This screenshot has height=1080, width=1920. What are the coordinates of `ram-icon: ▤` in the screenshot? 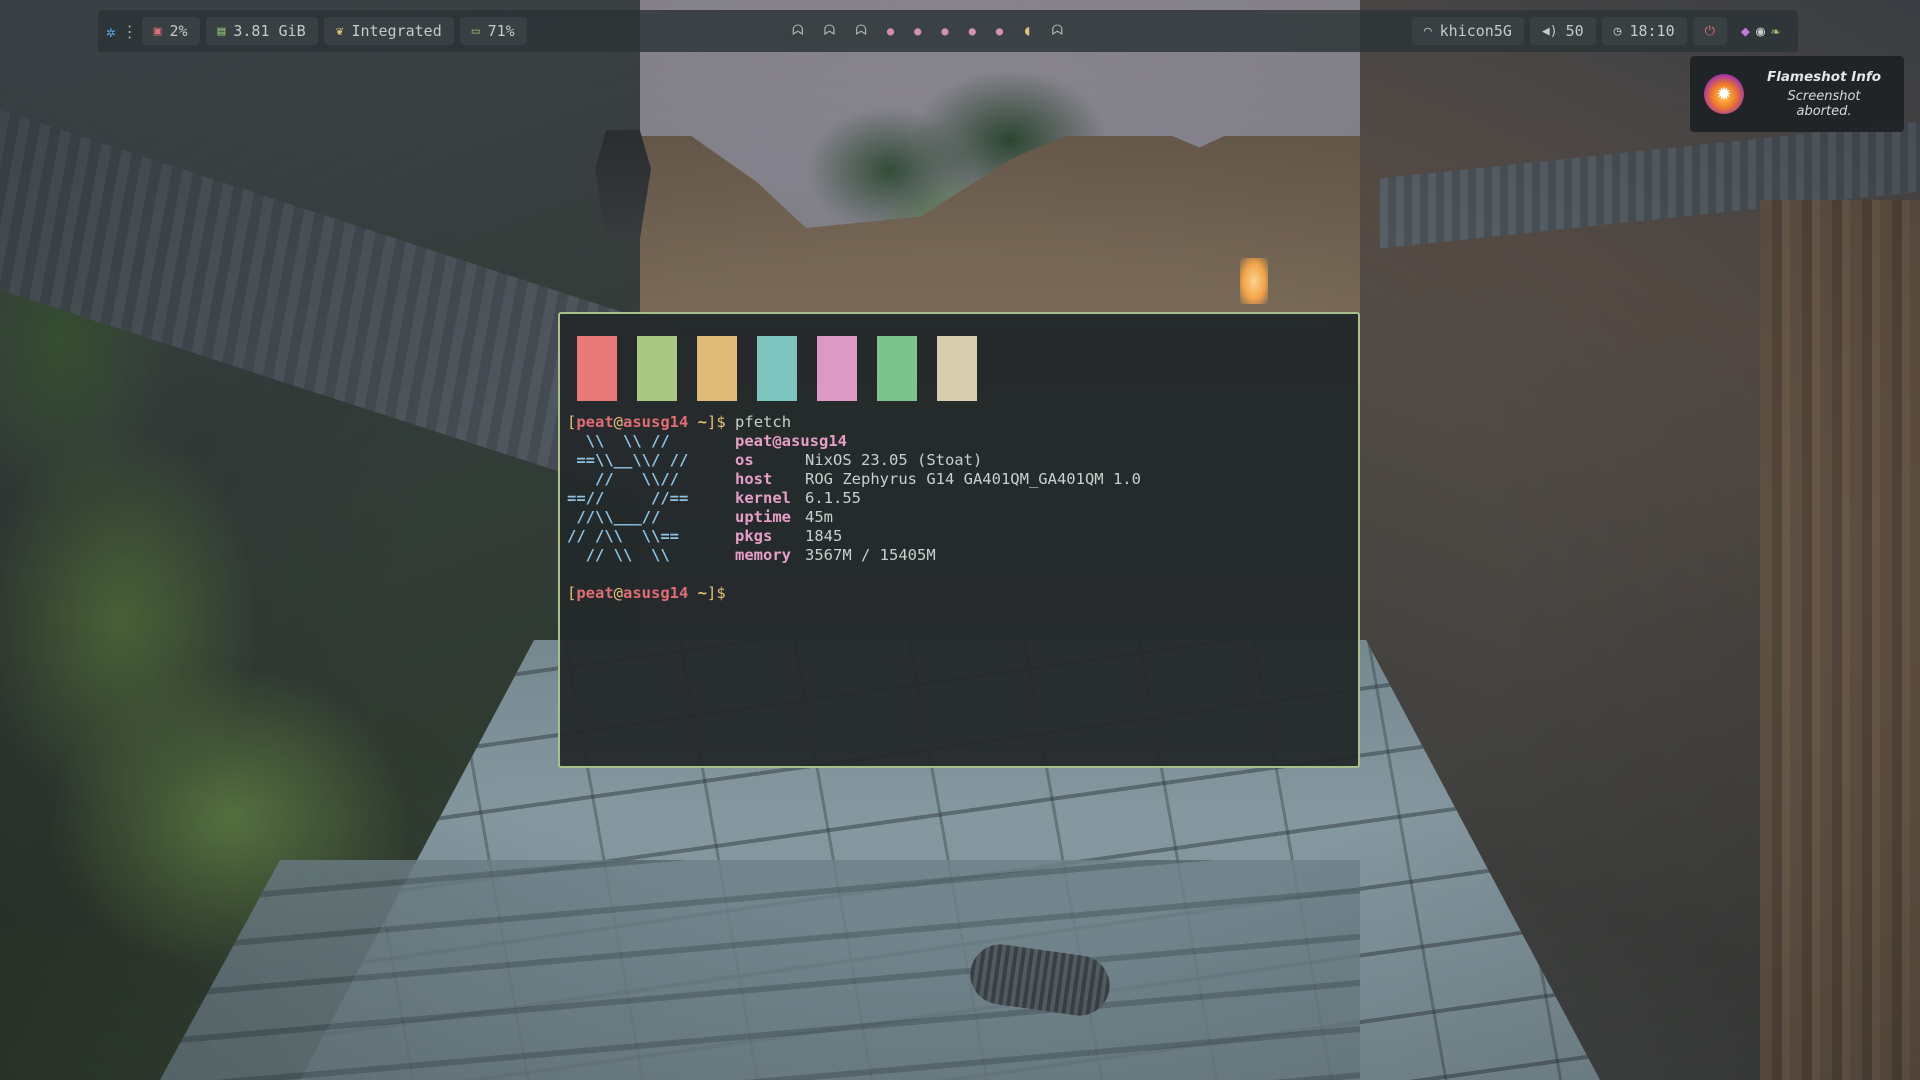 It's located at (221, 31).